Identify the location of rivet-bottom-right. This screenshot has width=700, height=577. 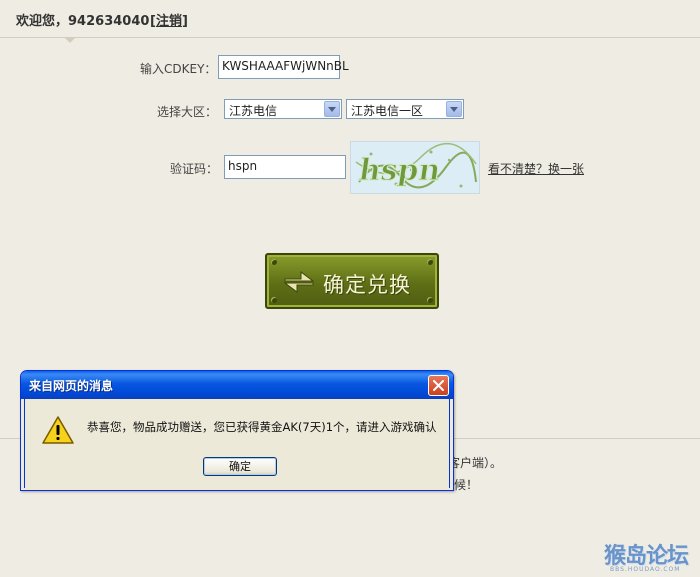
(430, 300).